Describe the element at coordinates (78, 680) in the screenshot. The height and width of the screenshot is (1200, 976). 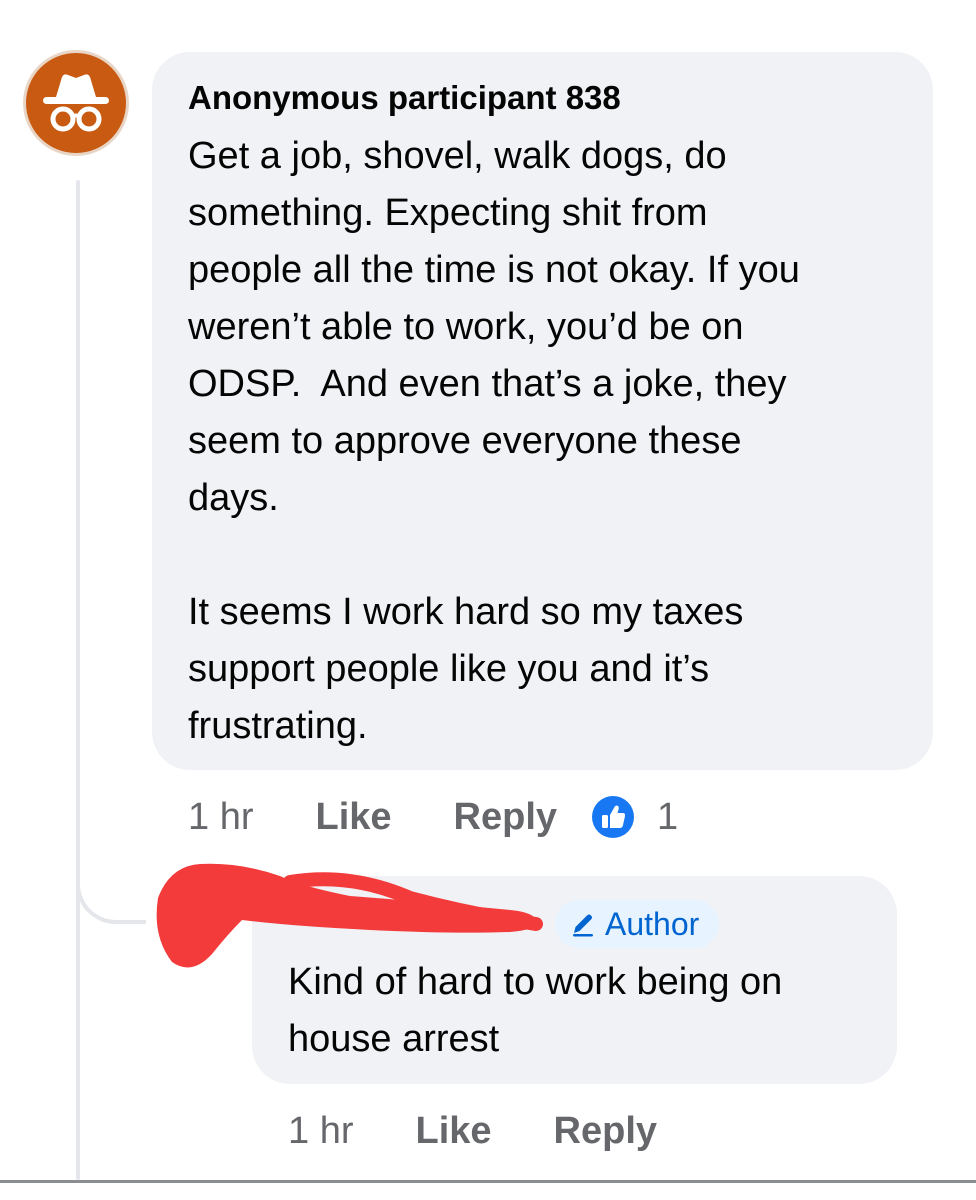
I see `thread-line` at that location.